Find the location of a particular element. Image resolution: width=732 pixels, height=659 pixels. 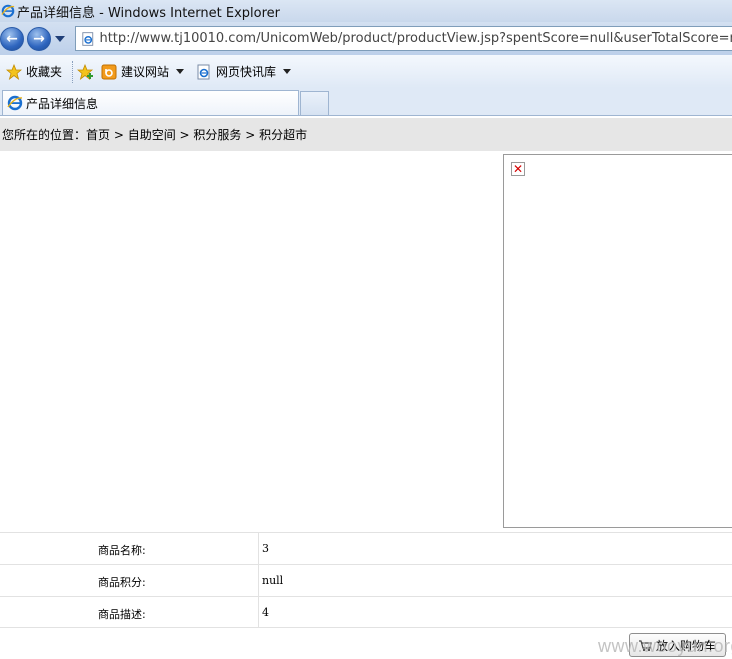

shopping-cart-icon is located at coordinates (645, 645).